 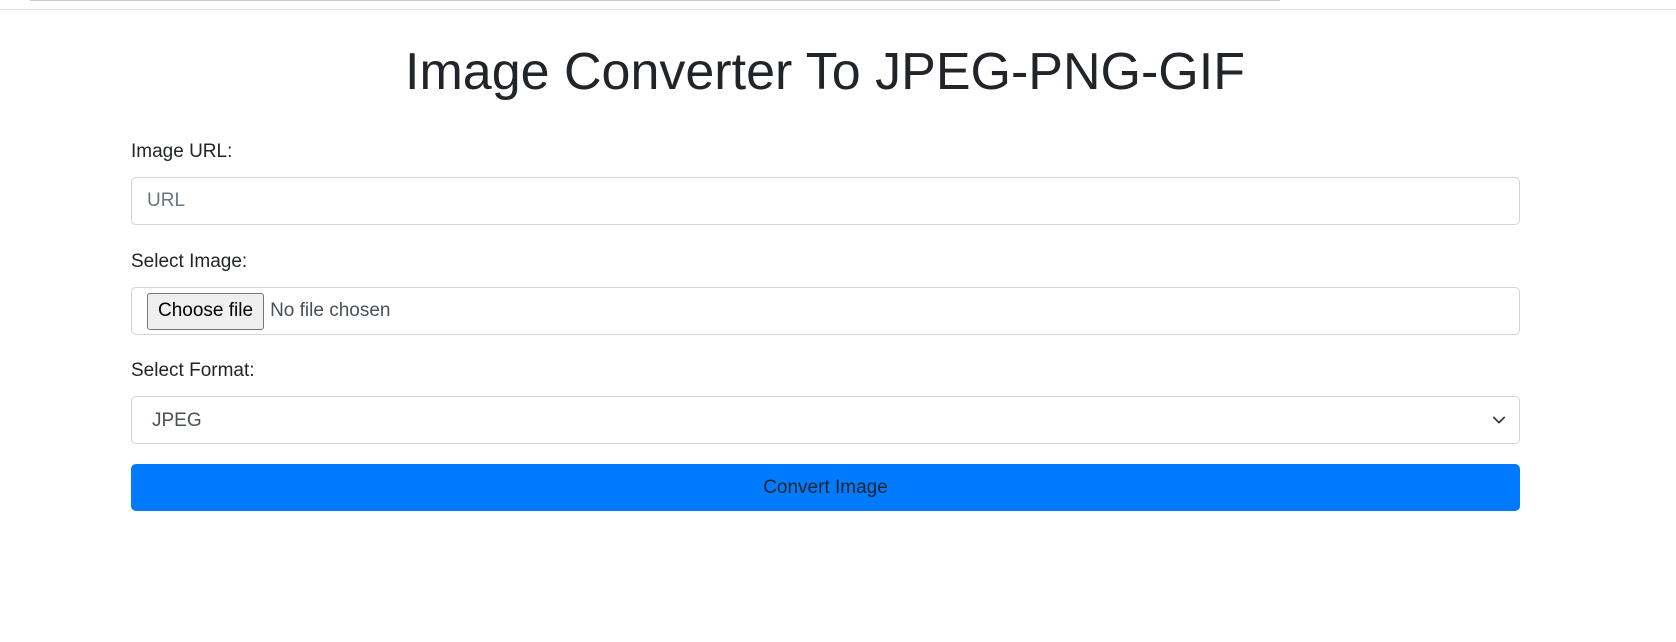 I want to click on convert-image-button: Convert Image, so click(x=825, y=487).